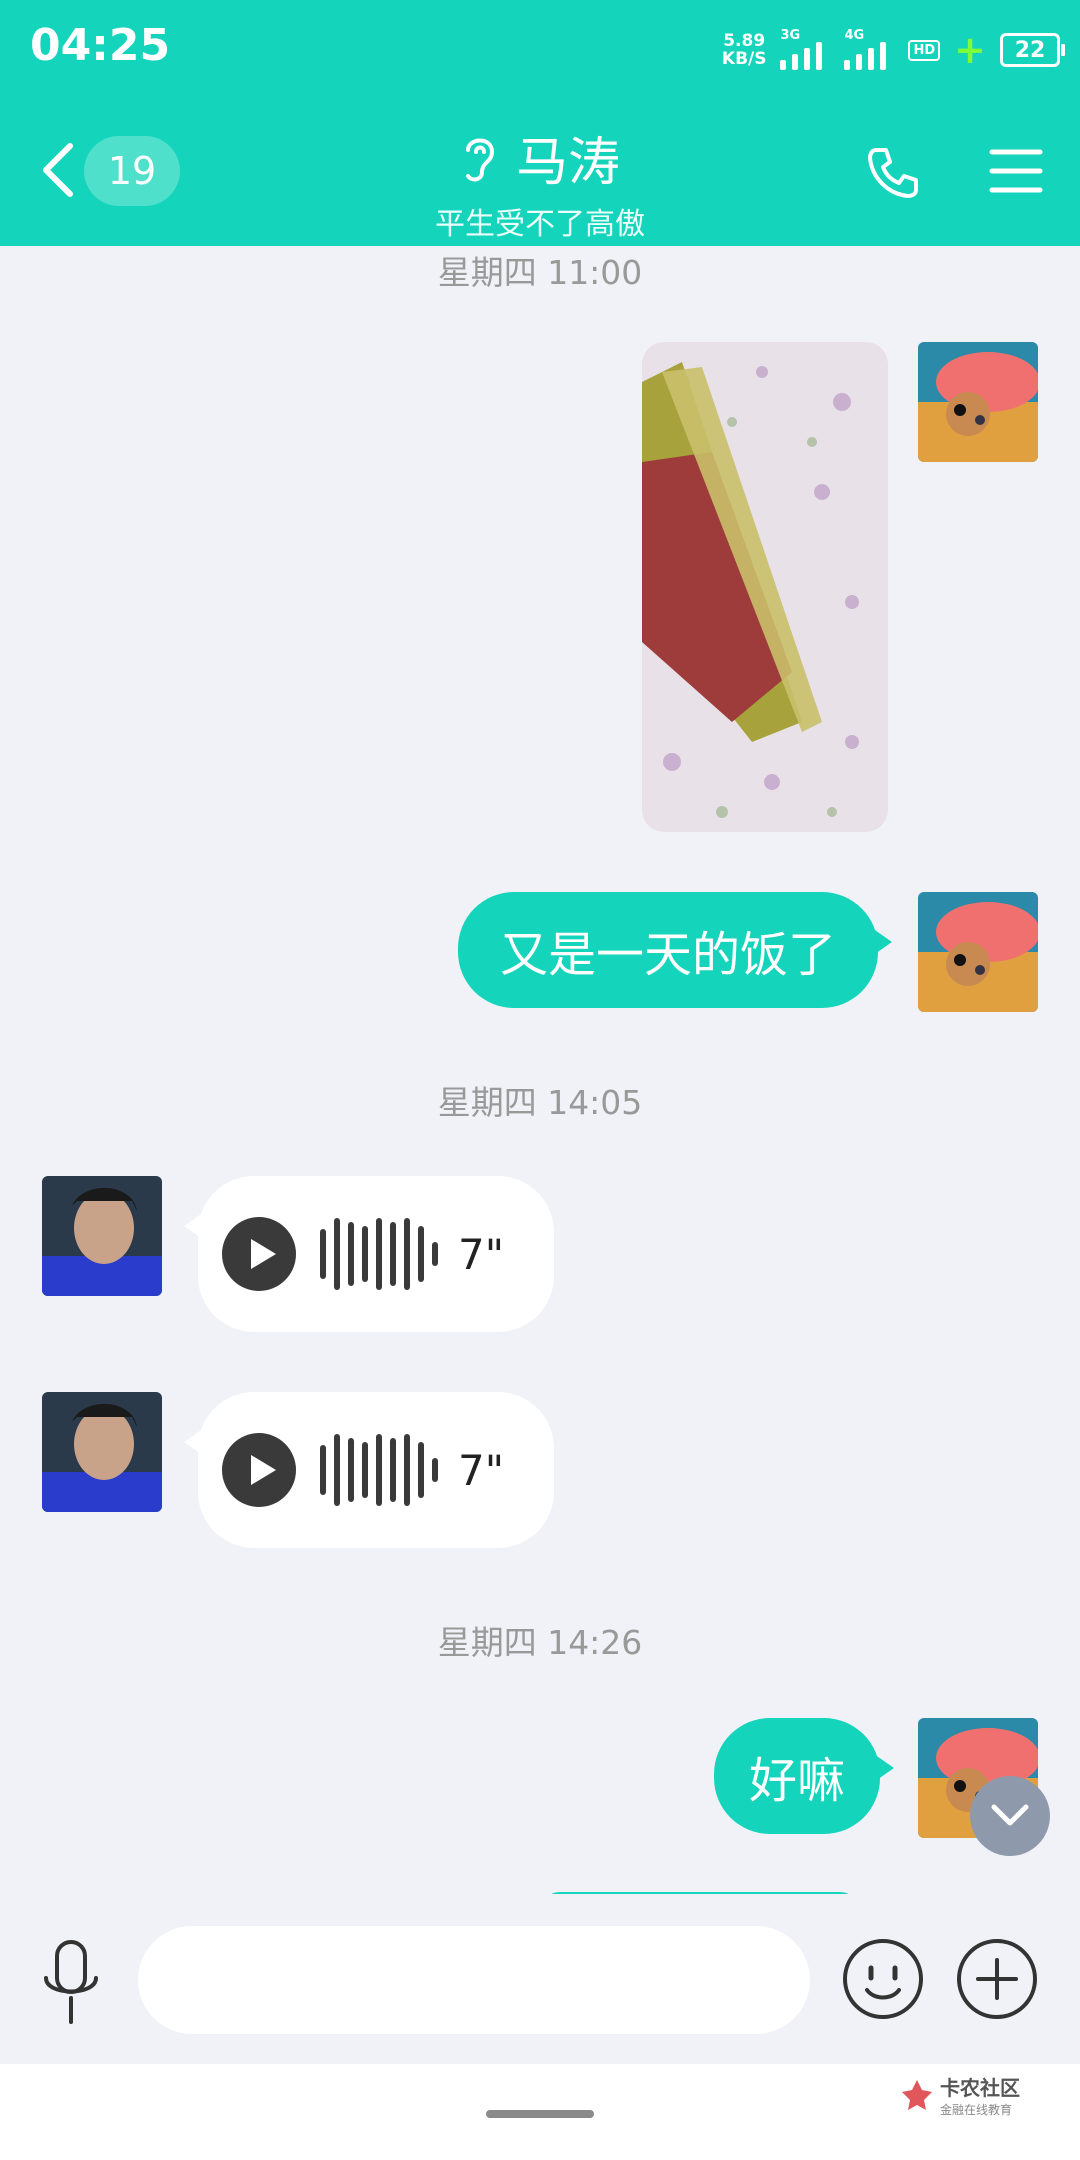 Image resolution: width=1080 pixels, height=2160 pixels. Describe the element at coordinates (869, 49) in the screenshot. I see `signal-sim2-icon: 4G` at that location.